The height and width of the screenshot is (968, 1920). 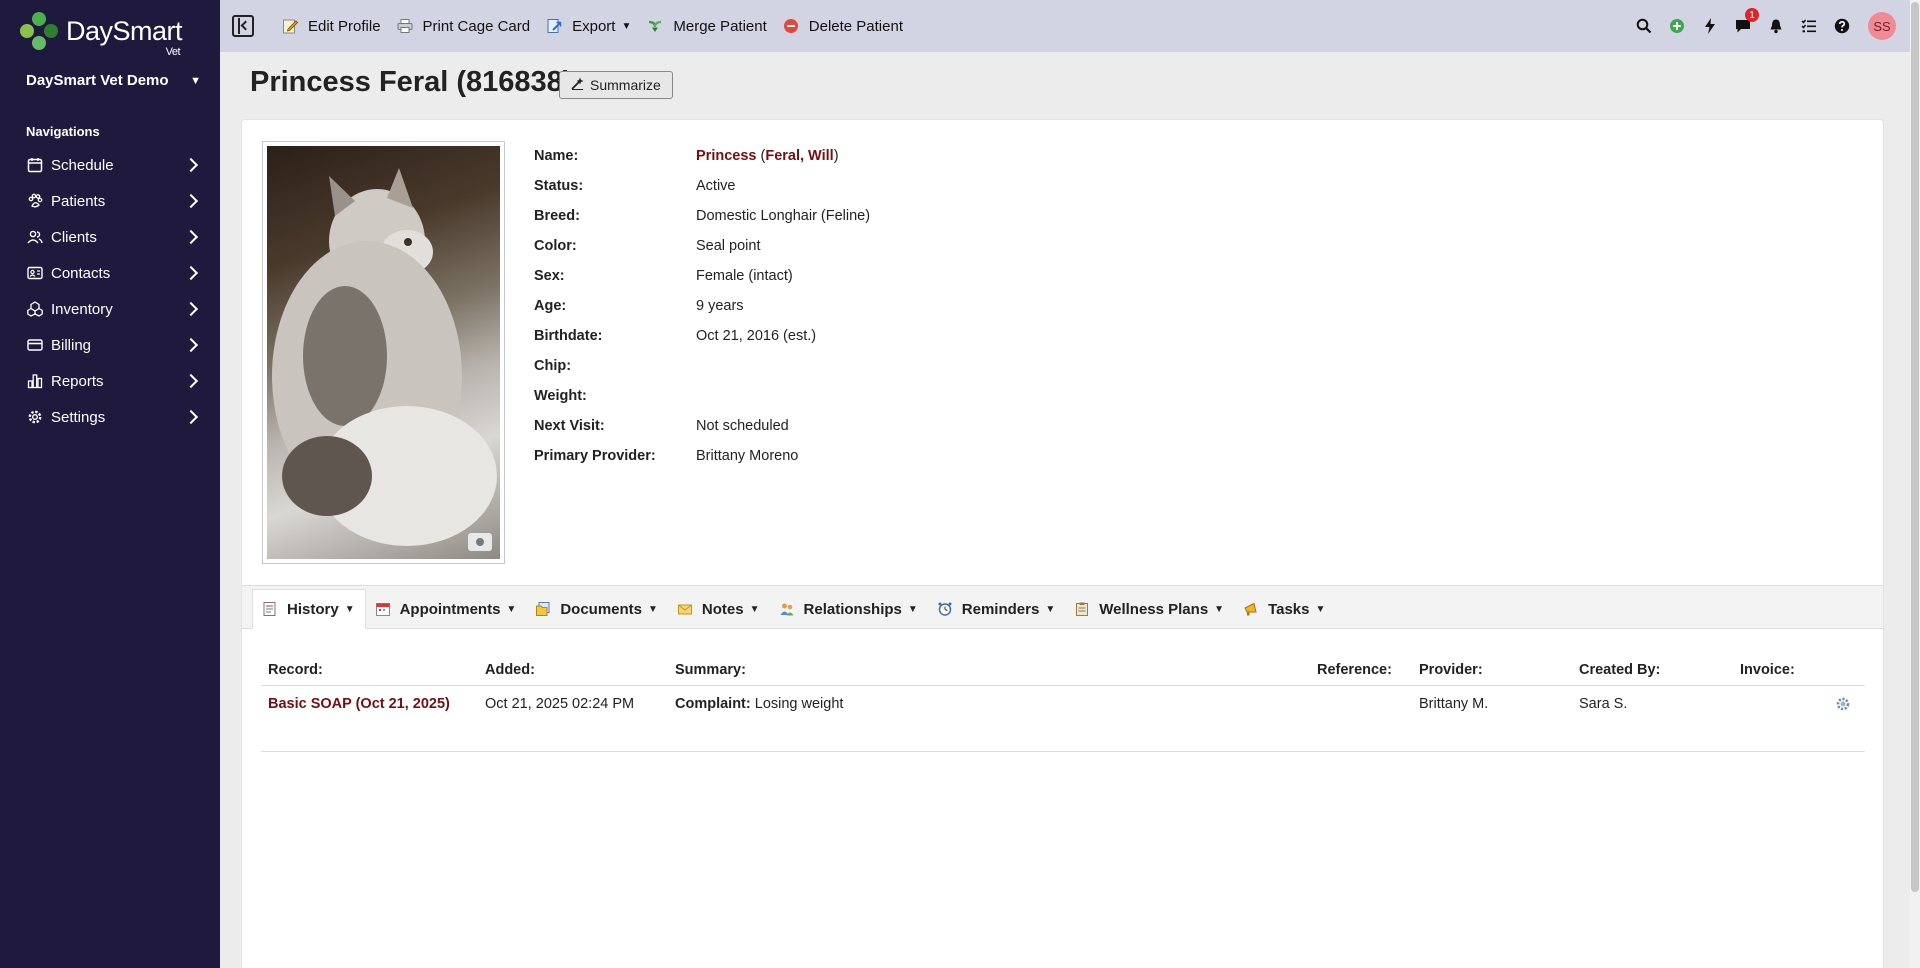 I want to click on merge-patient-label: Merge Patient, so click(x=720, y=26).